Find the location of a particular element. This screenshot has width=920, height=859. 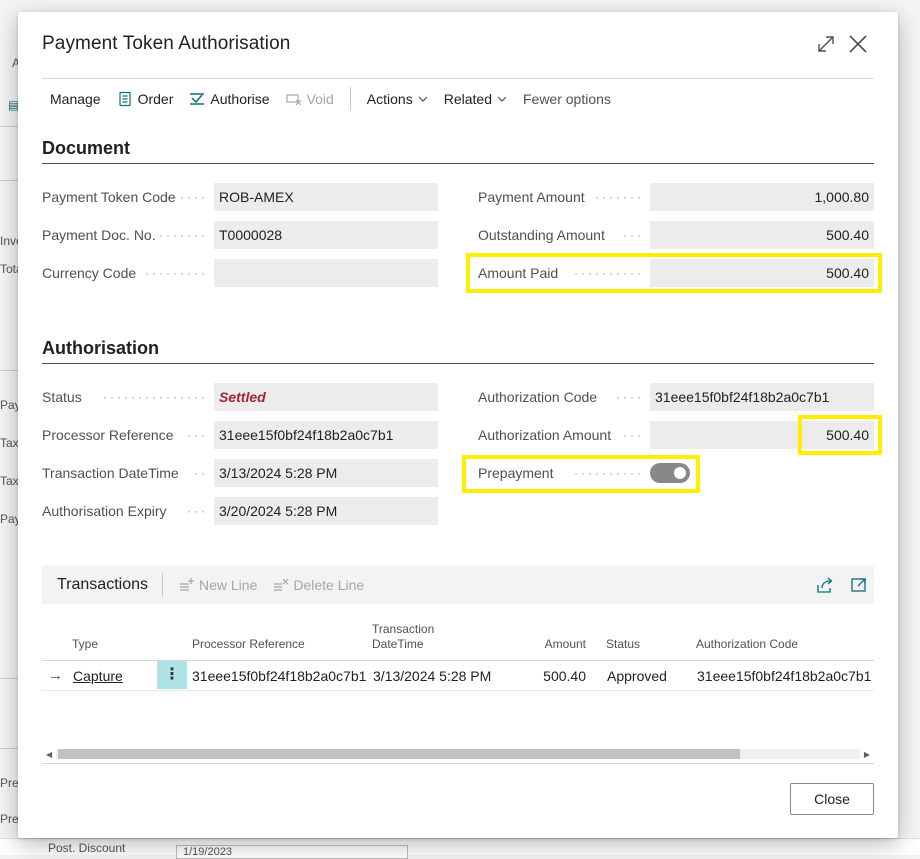

authorise-button: Authorise is located at coordinates (229, 99).